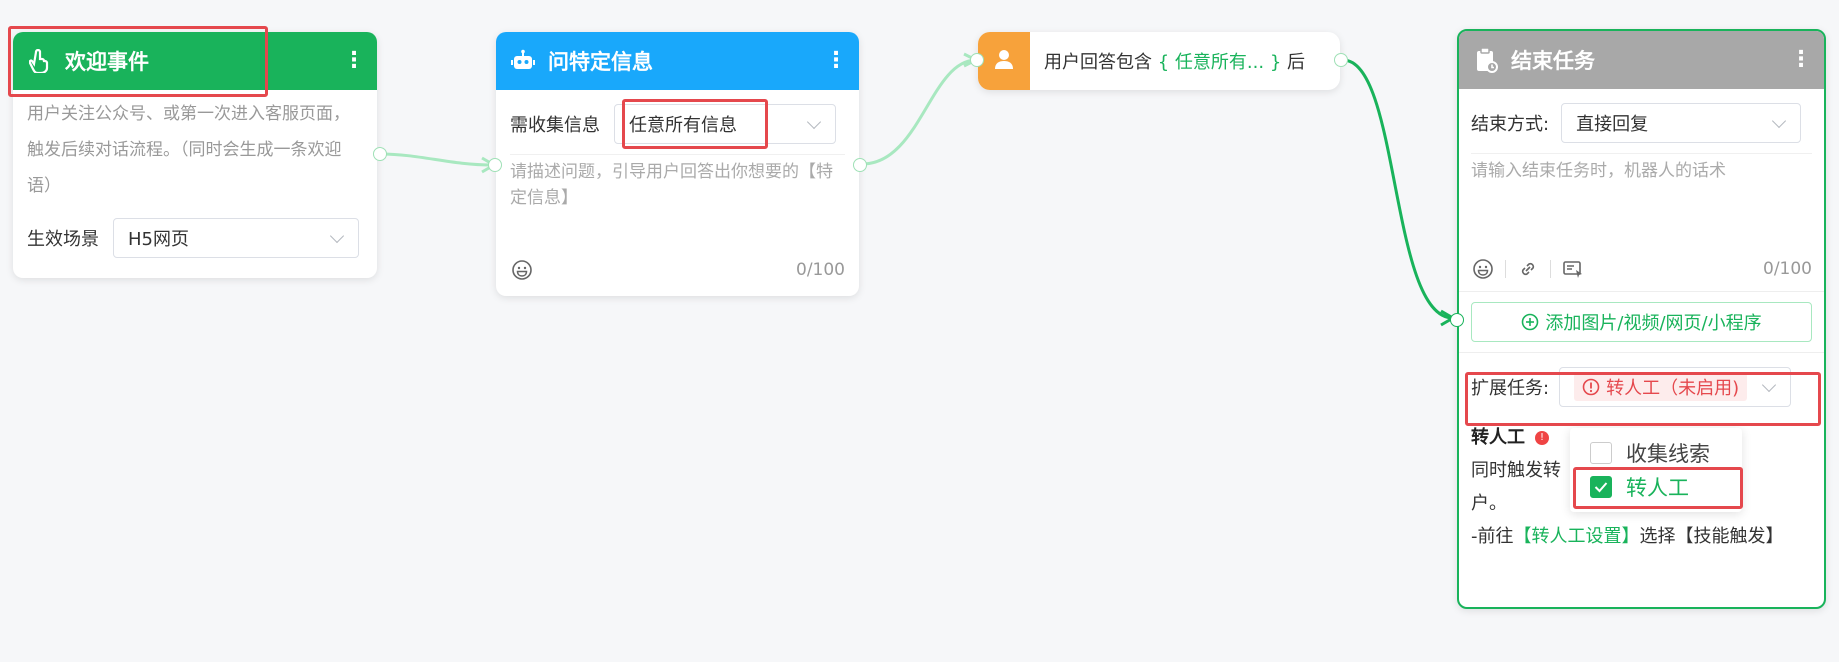 The width and height of the screenshot is (1839, 662). I want to click on scene-select: H5网页, so click(236, 238).